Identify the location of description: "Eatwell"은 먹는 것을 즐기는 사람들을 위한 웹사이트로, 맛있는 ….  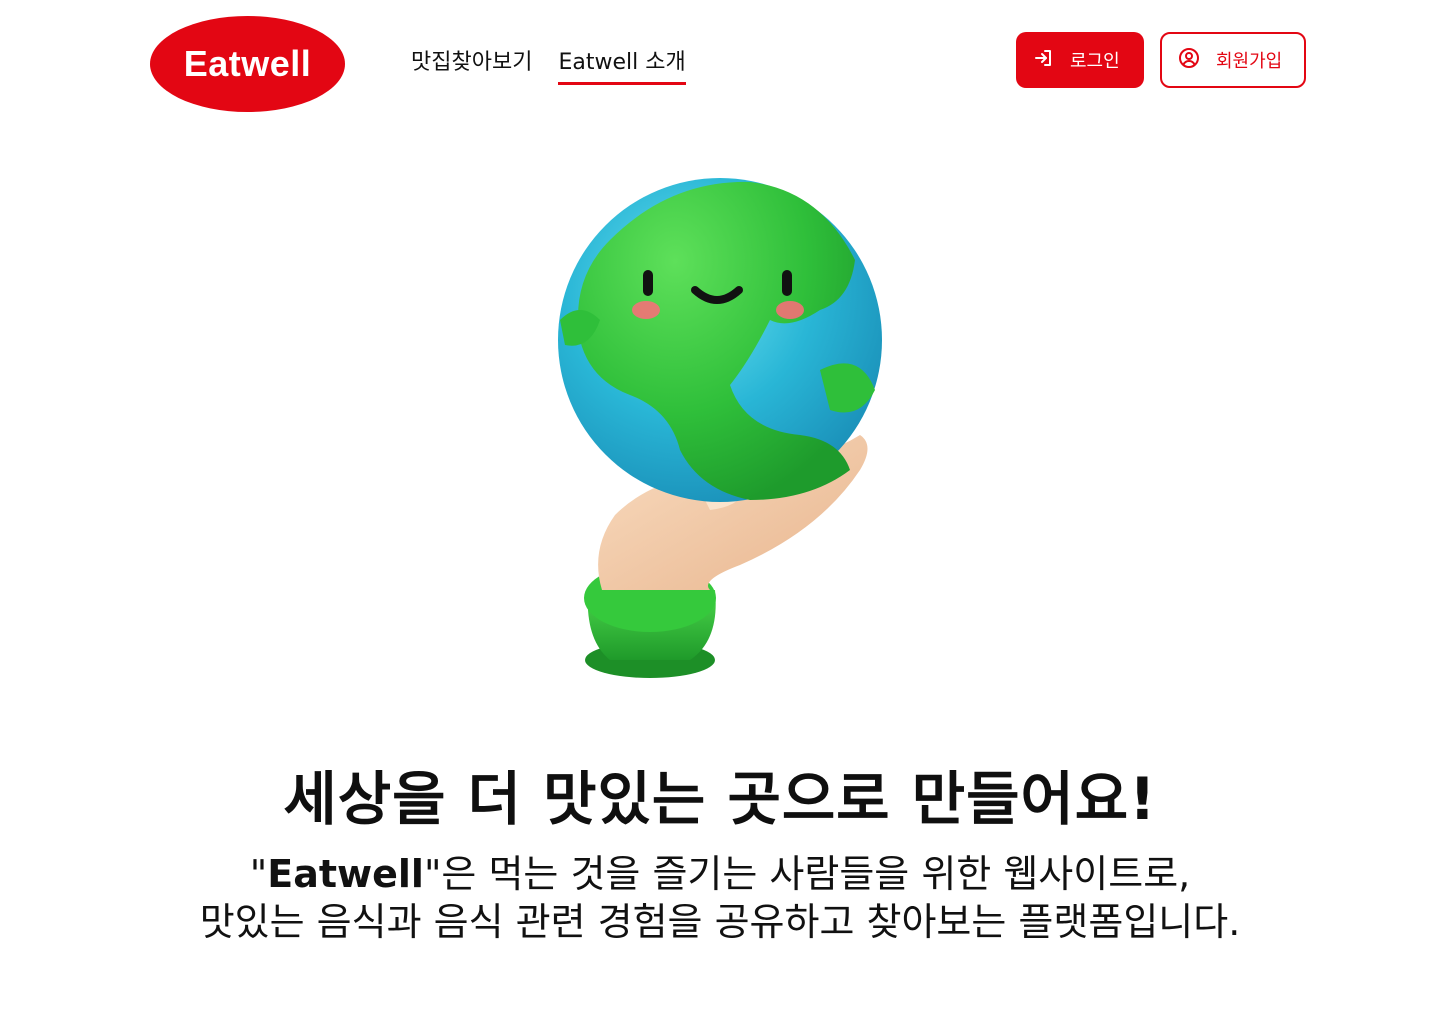
(720, 898).